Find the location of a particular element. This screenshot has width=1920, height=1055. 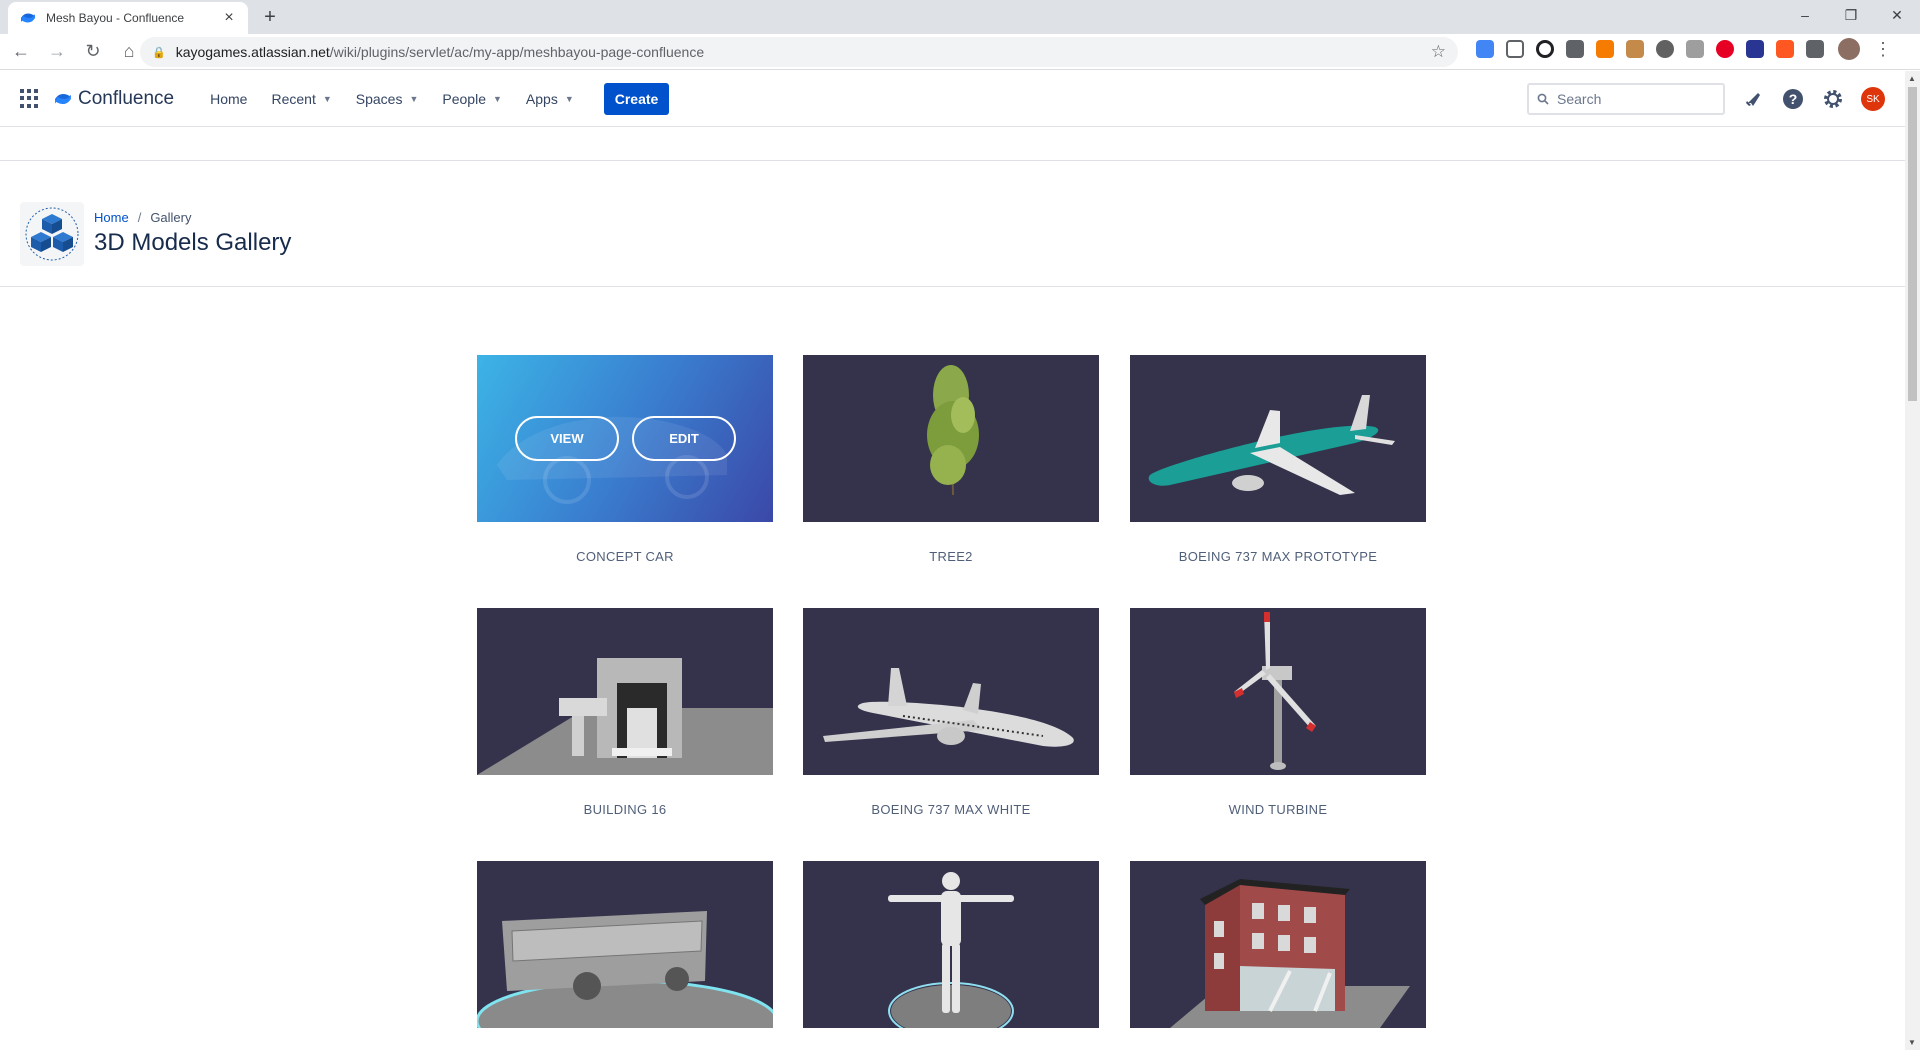

circle-extension-icon is located at coordinates (1665, 49).